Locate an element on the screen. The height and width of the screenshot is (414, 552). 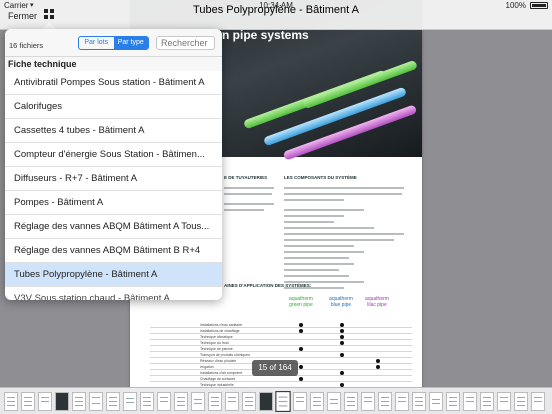
segment-by-type: Par type is located at coordinates (130, 43).